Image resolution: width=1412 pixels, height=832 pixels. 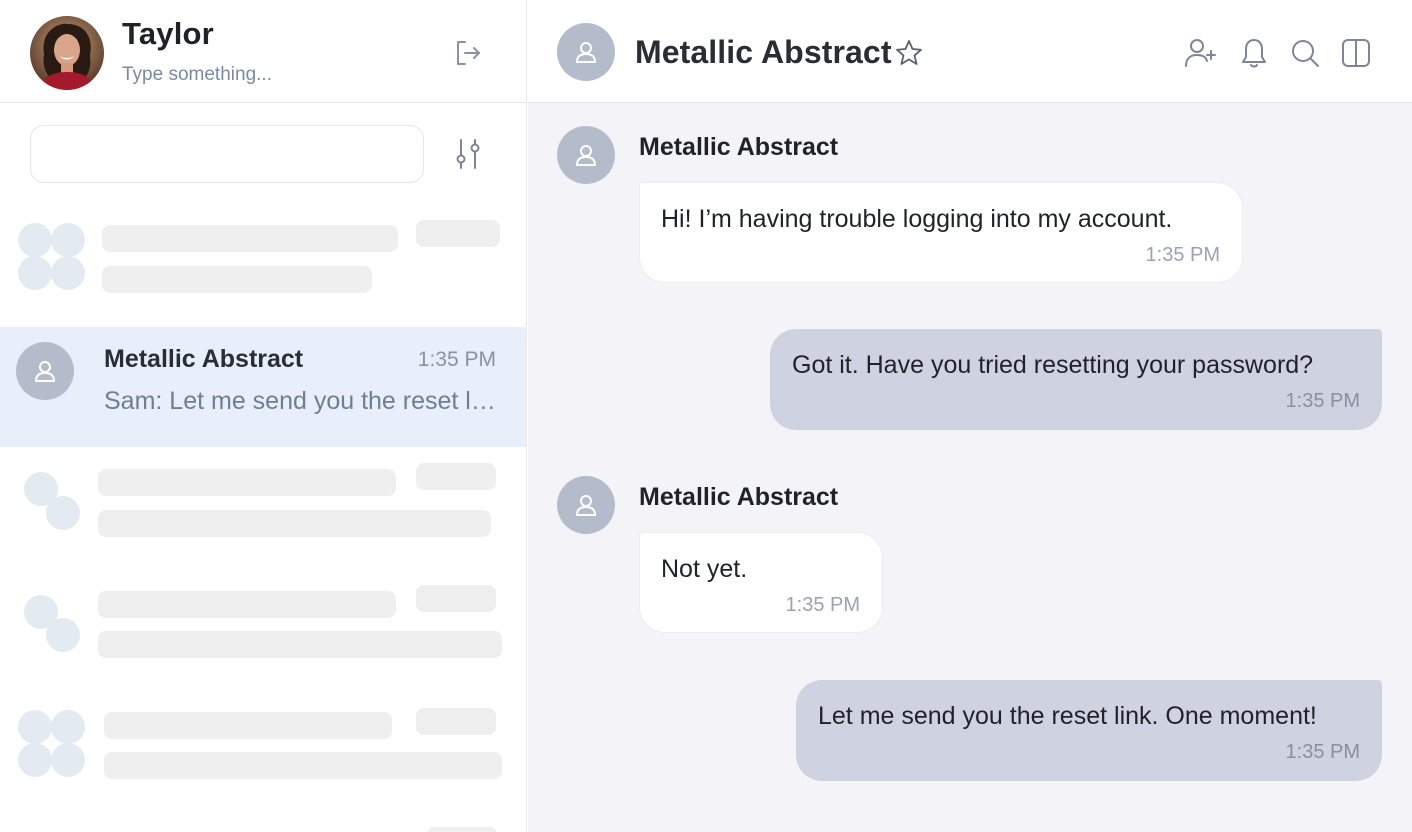 What do you see at coordinates (704, 569) in the screenshot?
I see `message-text: Not yet.` at bounding box center [704, 569].